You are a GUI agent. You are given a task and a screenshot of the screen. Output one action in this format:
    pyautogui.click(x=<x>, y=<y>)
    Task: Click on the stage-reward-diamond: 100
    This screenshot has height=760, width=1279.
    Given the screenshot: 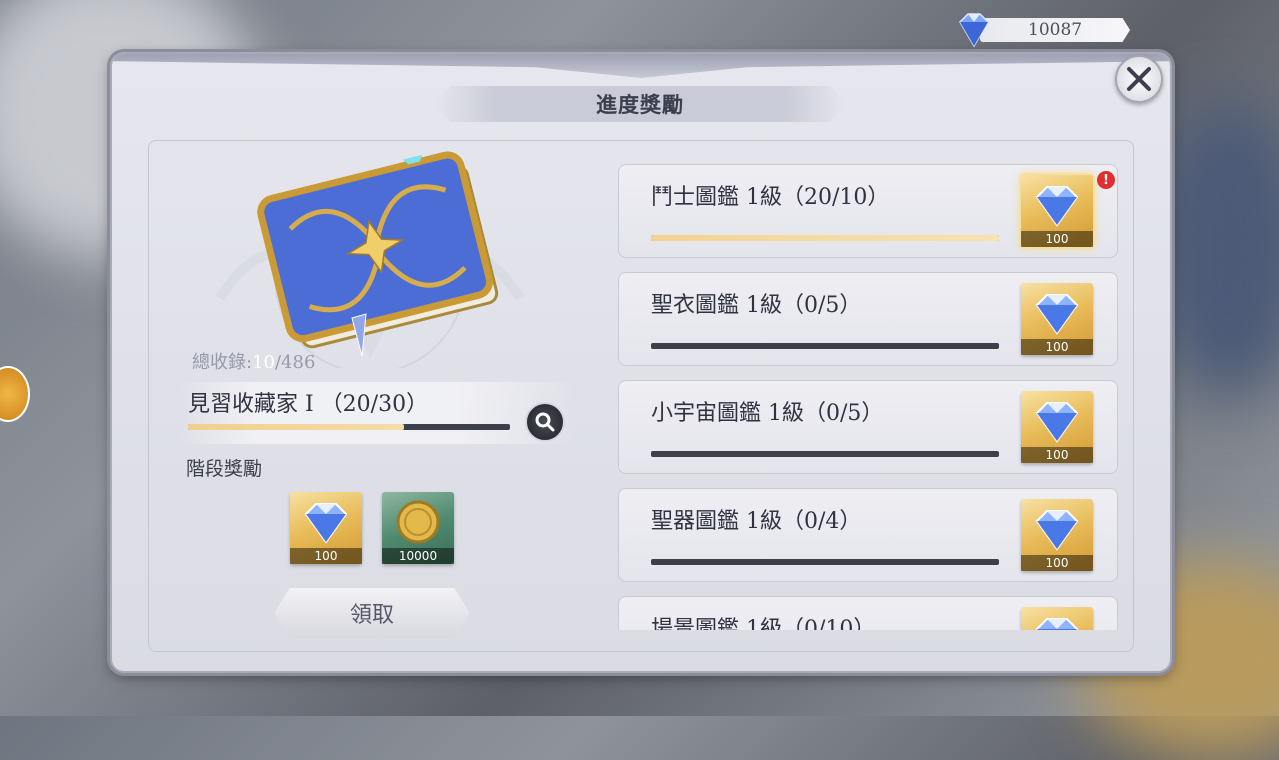 What is the action you would take?
    pyautogui.click(x=326, y=528)
    